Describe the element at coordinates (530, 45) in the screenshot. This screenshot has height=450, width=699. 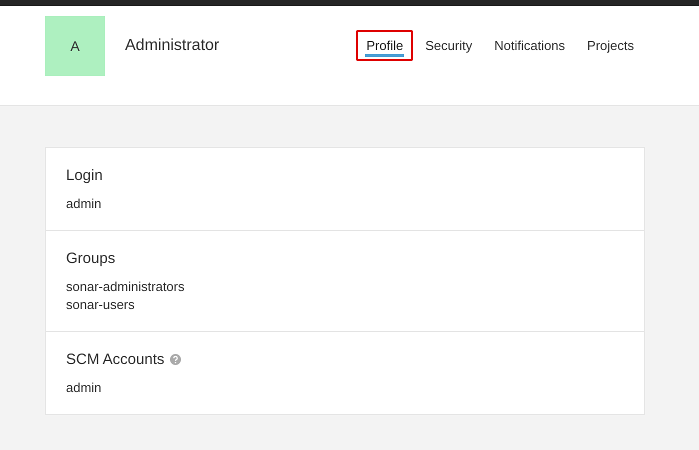
I see `nav-tab: Notifications` at that location.